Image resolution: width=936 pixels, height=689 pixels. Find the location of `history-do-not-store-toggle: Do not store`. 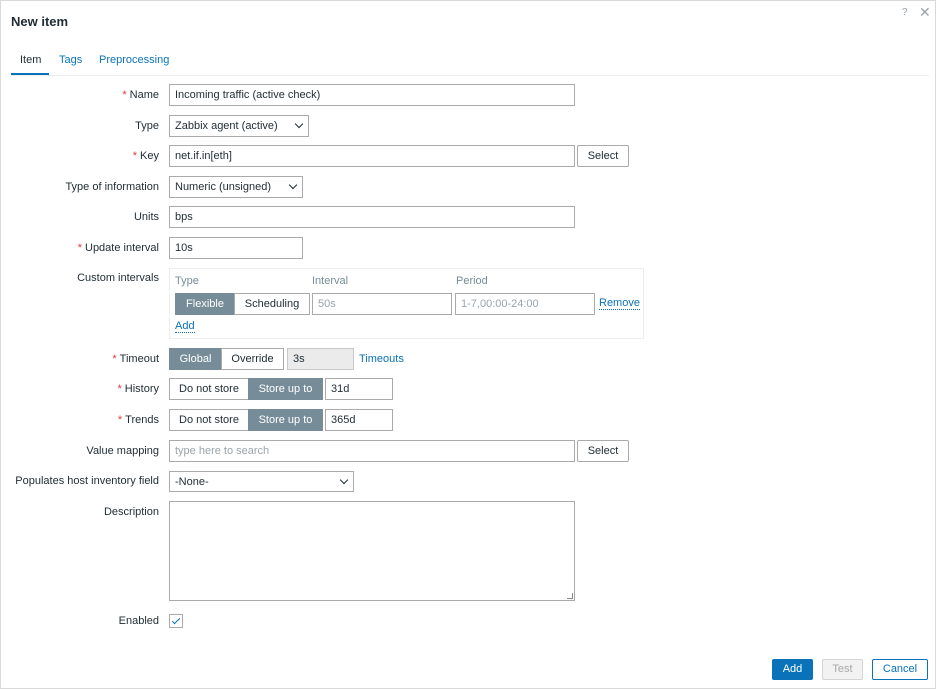

history-do-not-store-toggle: Do not store is located at coordinates (209, 389).